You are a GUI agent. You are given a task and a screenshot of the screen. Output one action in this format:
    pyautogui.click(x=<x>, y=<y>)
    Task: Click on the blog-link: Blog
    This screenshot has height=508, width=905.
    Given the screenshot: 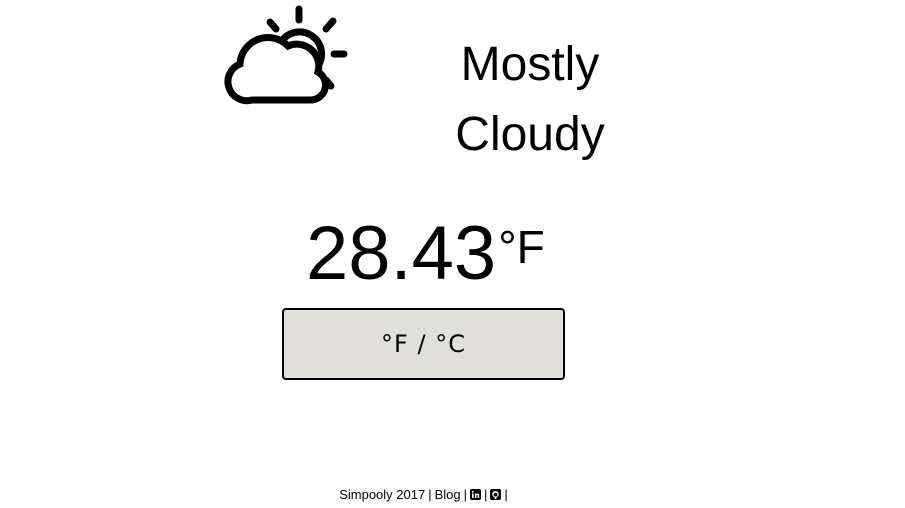 What is the action you would take?
    pyautogui.click(x=448, y=494)
    